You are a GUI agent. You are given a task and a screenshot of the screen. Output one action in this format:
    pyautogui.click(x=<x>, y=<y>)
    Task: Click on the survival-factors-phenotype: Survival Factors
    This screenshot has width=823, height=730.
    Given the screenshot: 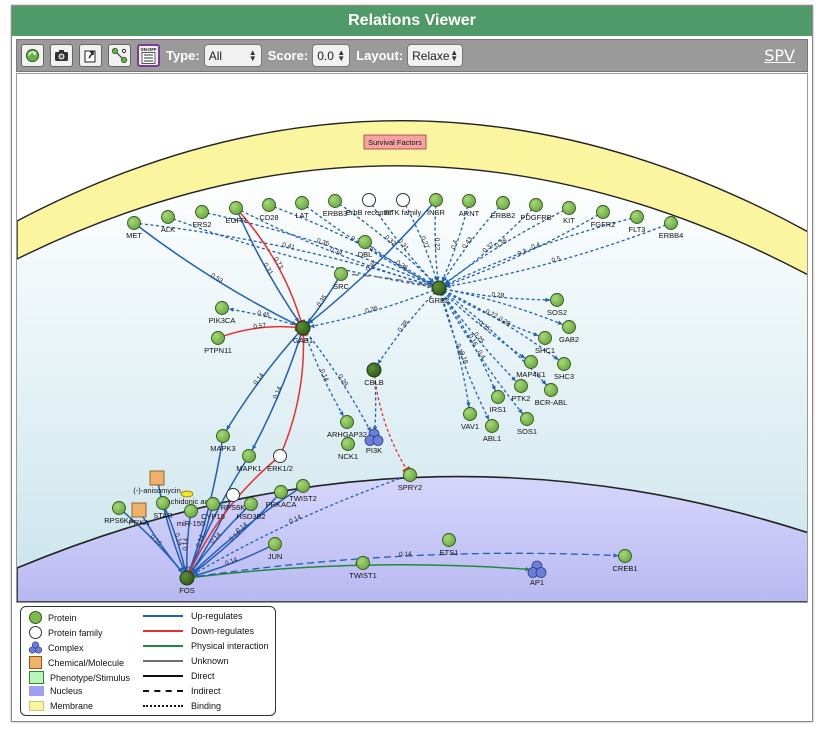 What is the action you would take?
    pyautogui.click(x=395, y=142)
    